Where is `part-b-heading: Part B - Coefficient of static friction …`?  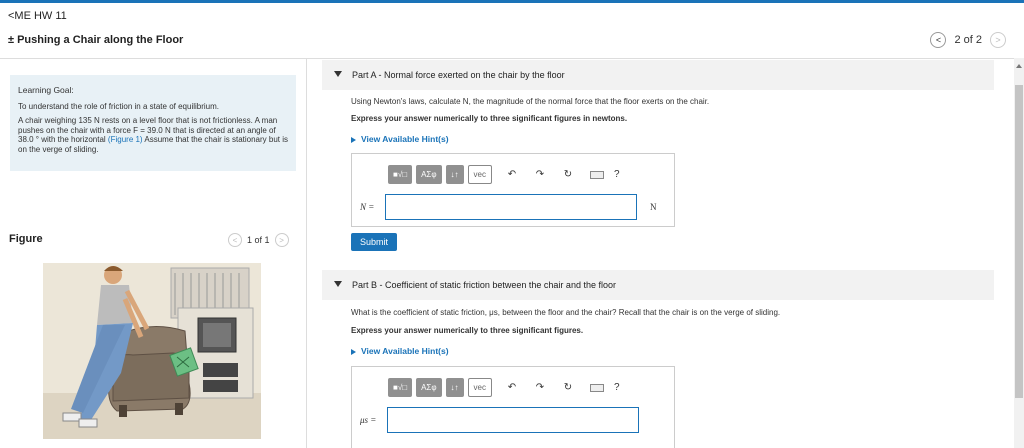
part-b-heading: Part B - Coefficient of static friction … is located at coordinates (484, 285).